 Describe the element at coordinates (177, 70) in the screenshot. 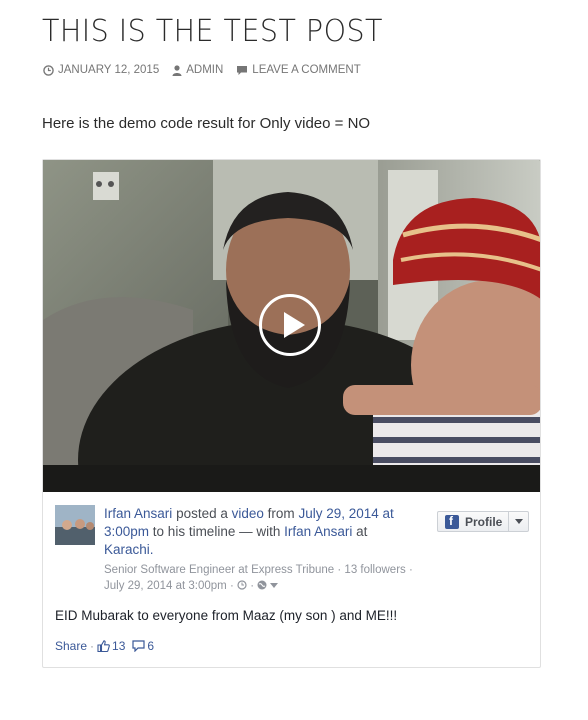

I see `user-icon` at that location.